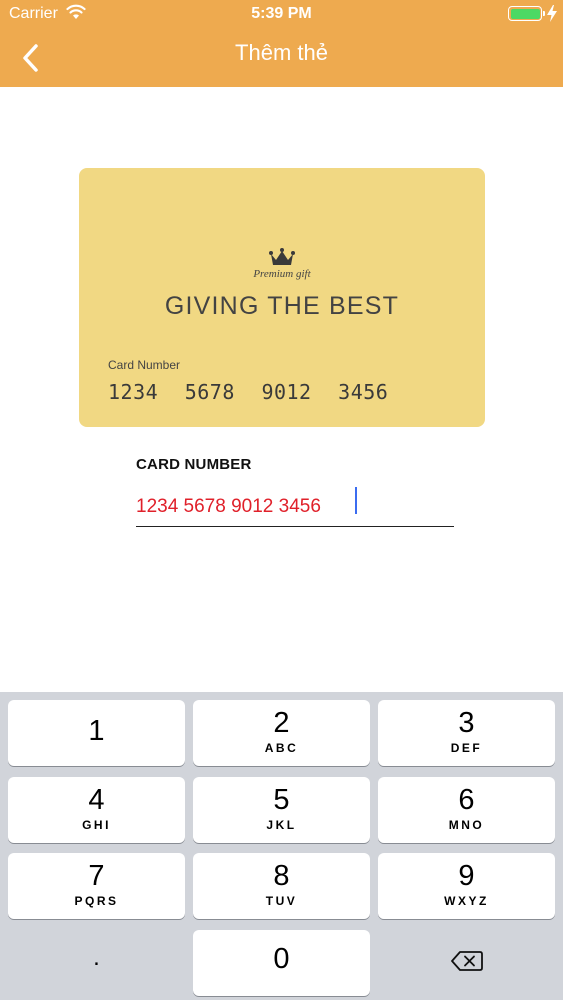  Describe the element at coordinates (144, 365) in the screenshot. I see `card-number-label: Card Number` at that location.